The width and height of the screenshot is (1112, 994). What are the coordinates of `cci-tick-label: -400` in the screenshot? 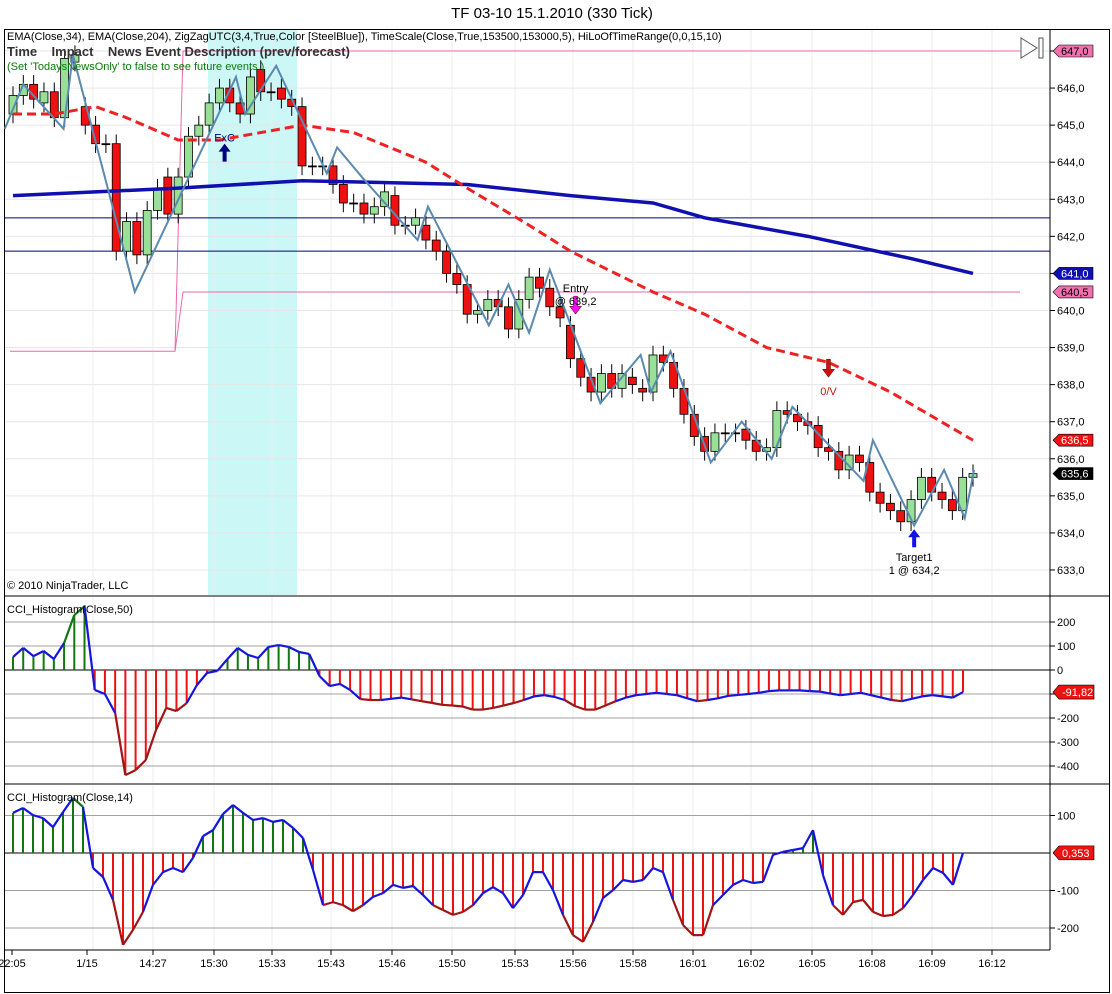 It's located at (1068, 767).